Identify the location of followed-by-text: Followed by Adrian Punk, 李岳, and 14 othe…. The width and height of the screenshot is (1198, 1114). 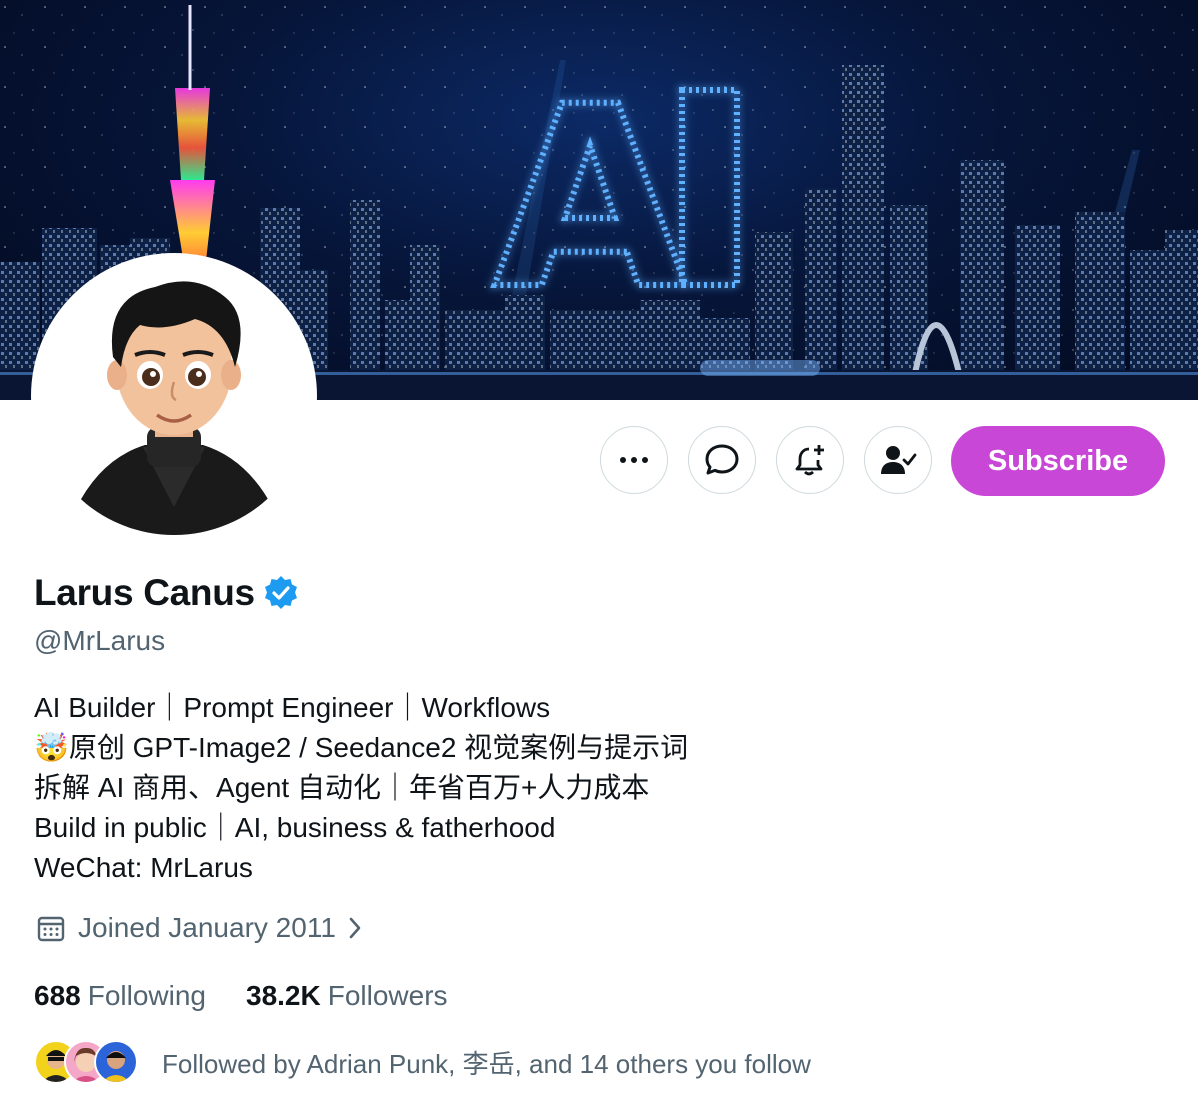
(486, 1063).